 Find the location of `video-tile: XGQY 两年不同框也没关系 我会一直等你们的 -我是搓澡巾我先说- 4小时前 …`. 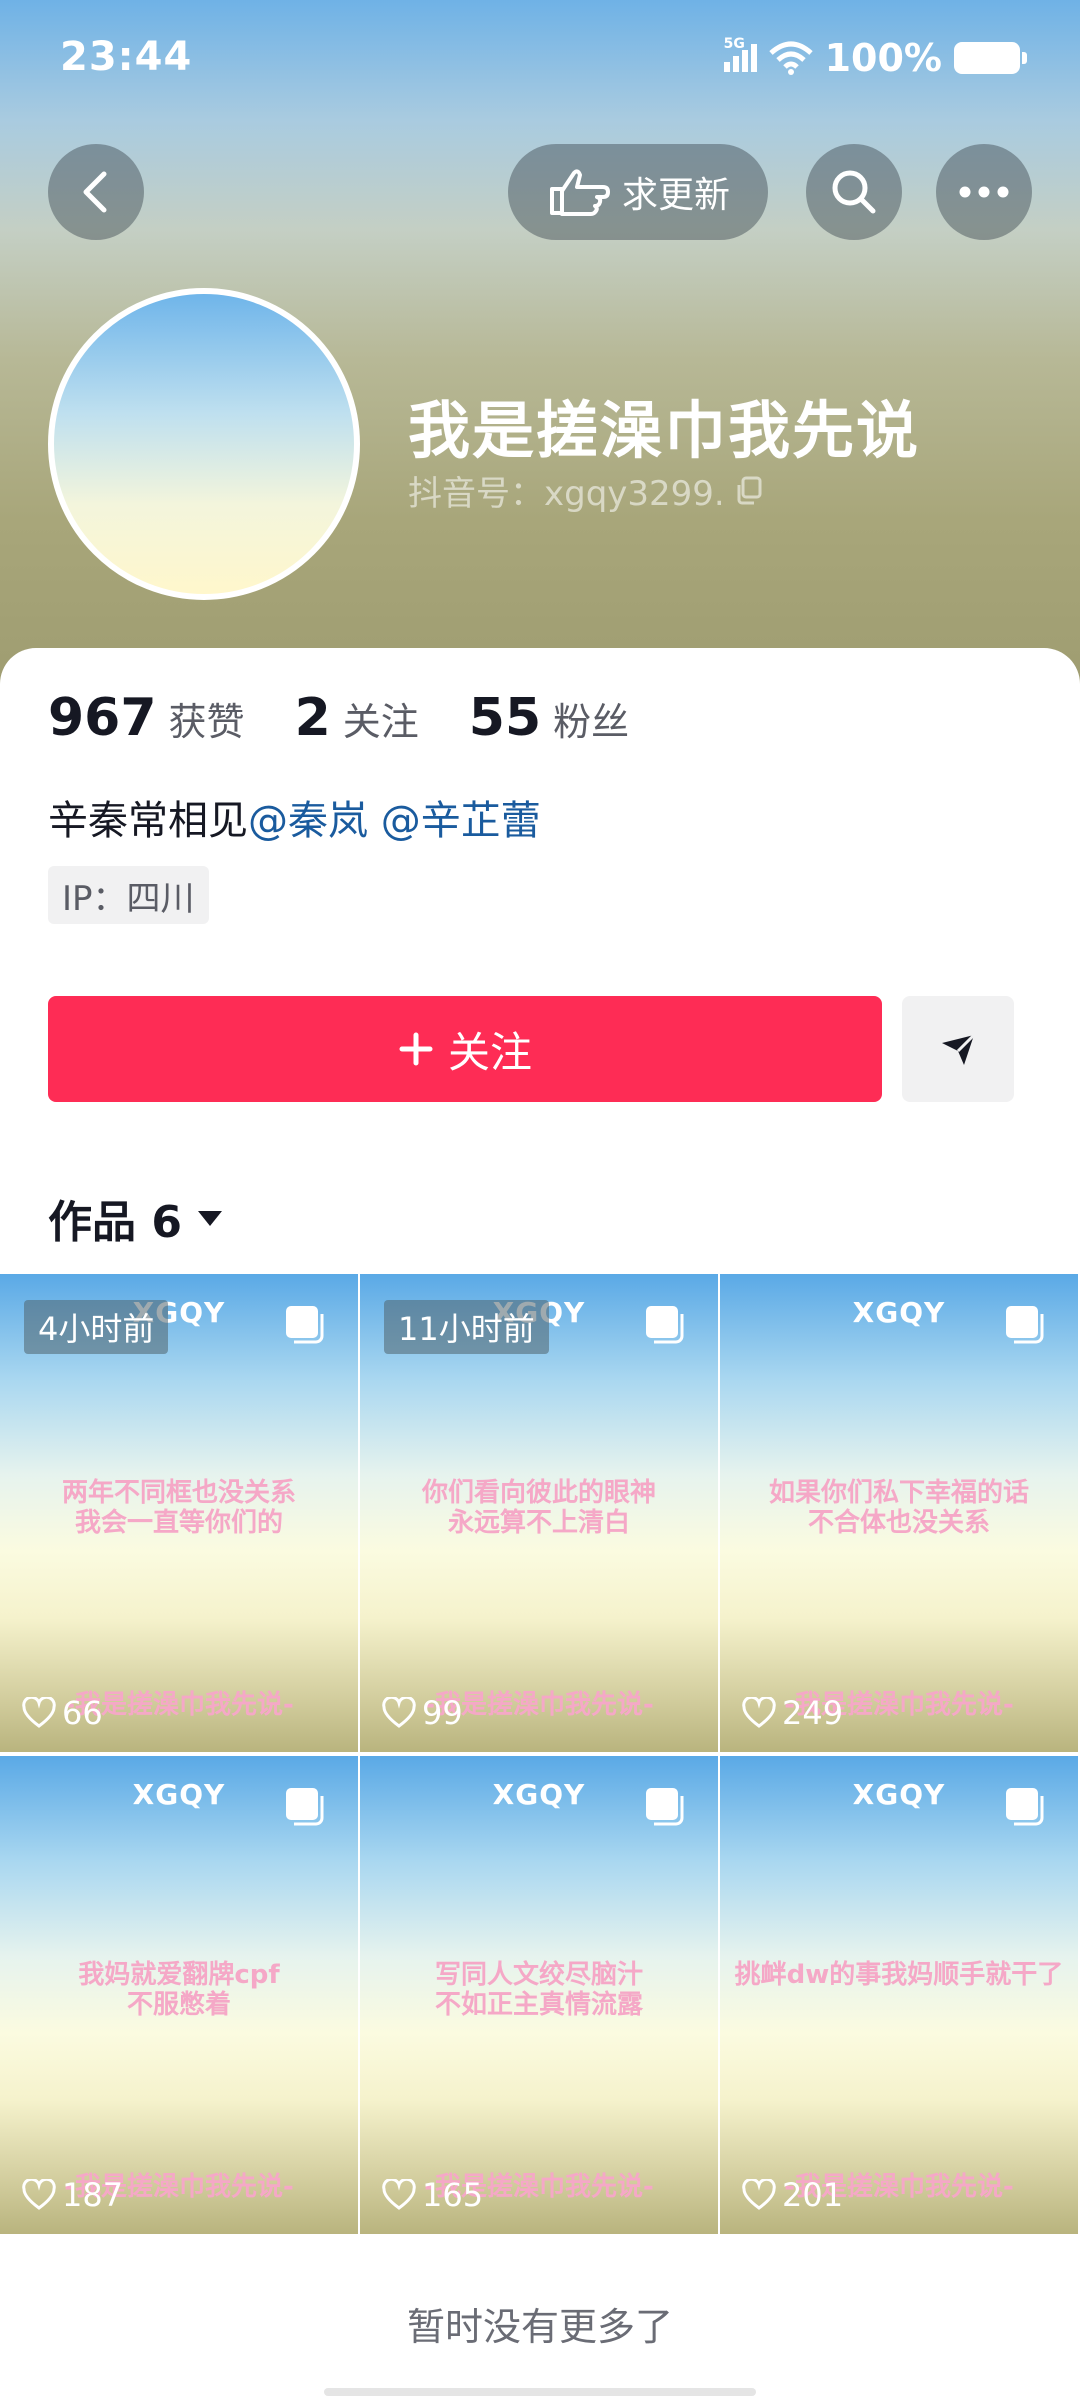

video-tile: XGQY 两年不同框也没关系 我会一直等你们的 -我是搓澡巾我先说- 4小时前 … is located at coordinates (179, 1513).